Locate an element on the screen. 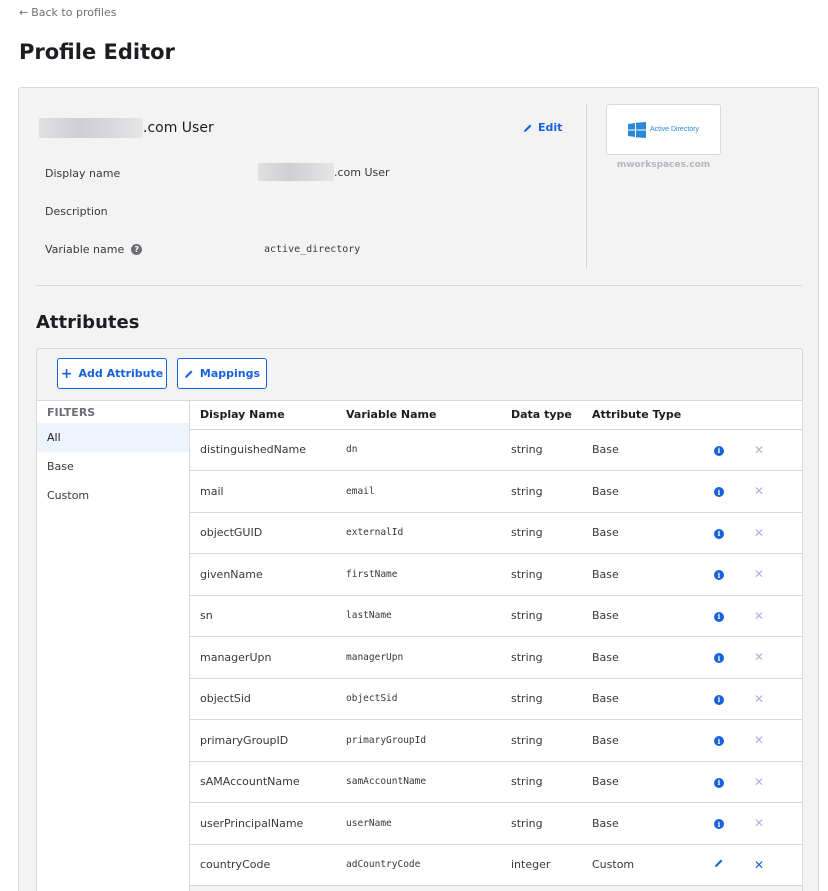  cell-variable-name: email is located at coordinates (418, 491).